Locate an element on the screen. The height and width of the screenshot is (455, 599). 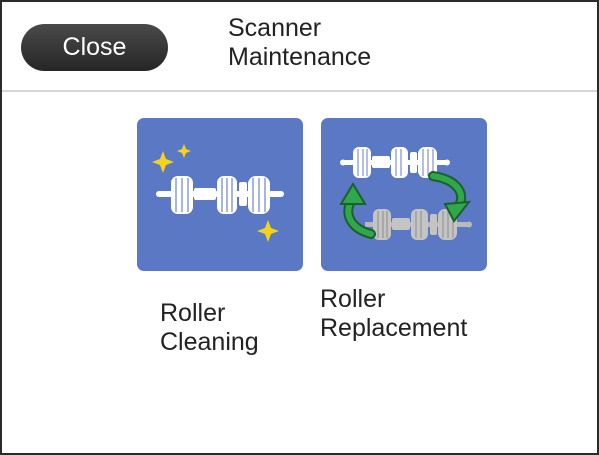
roller-cleaning-label: Roller Cleaning is located at coordinates (209, 328).